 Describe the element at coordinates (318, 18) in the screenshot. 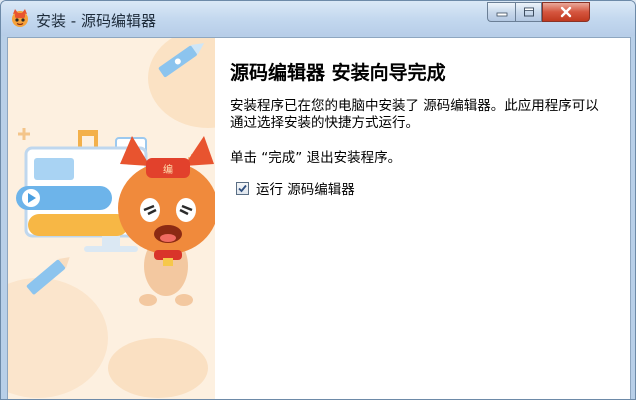

I see `title-bar: 安装 - 源码编辑器` at that location.